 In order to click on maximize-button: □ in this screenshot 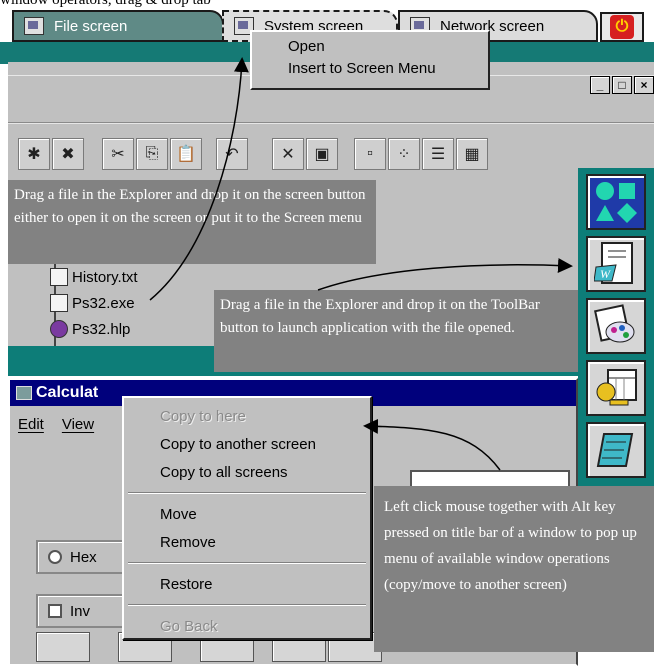, I will do `click(622, 85)`.